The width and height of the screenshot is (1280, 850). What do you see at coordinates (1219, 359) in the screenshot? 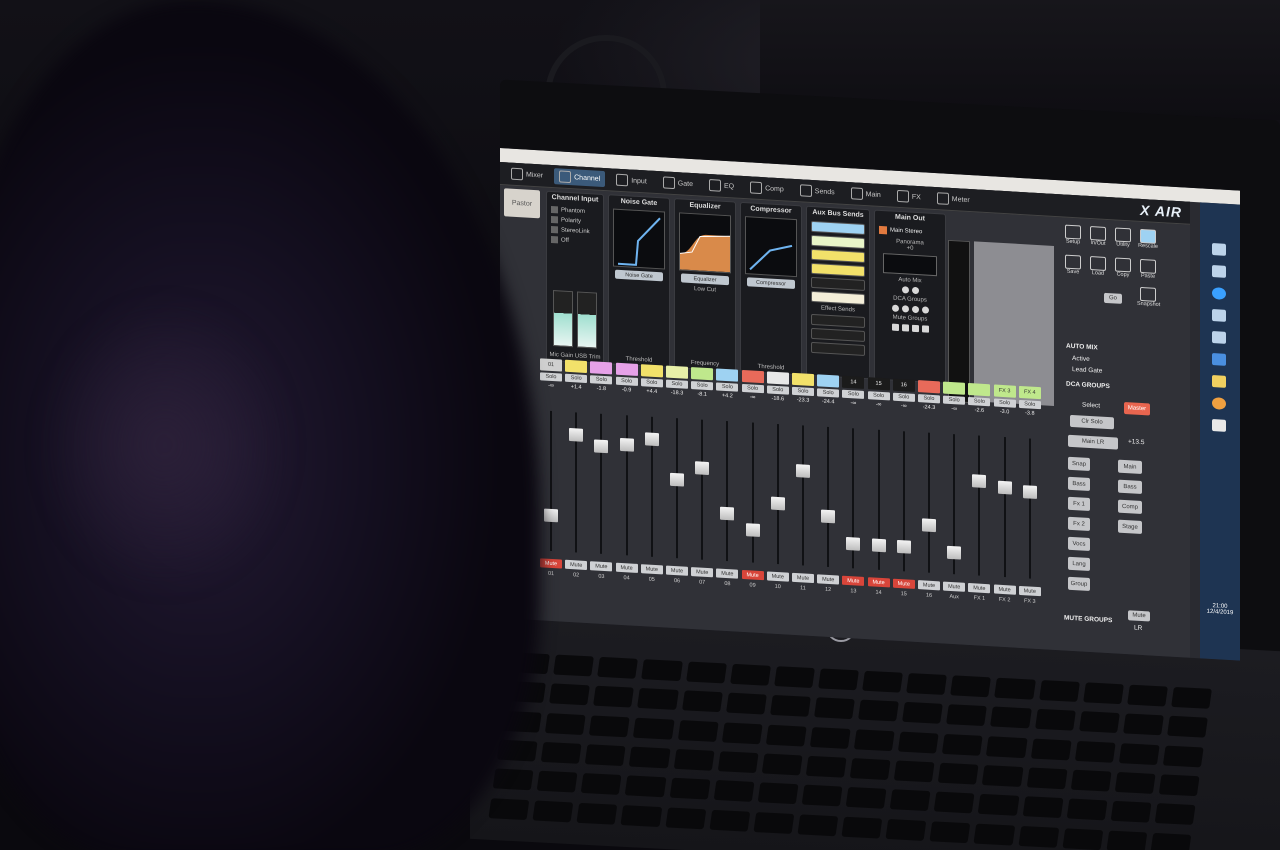
I see `app-icon` at bounding box center [1219, 359].